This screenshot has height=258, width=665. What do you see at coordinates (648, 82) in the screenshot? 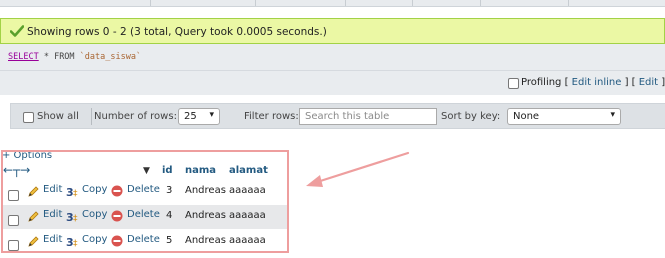
I see `edit-link: Edit` at bounding box center [648, 82].